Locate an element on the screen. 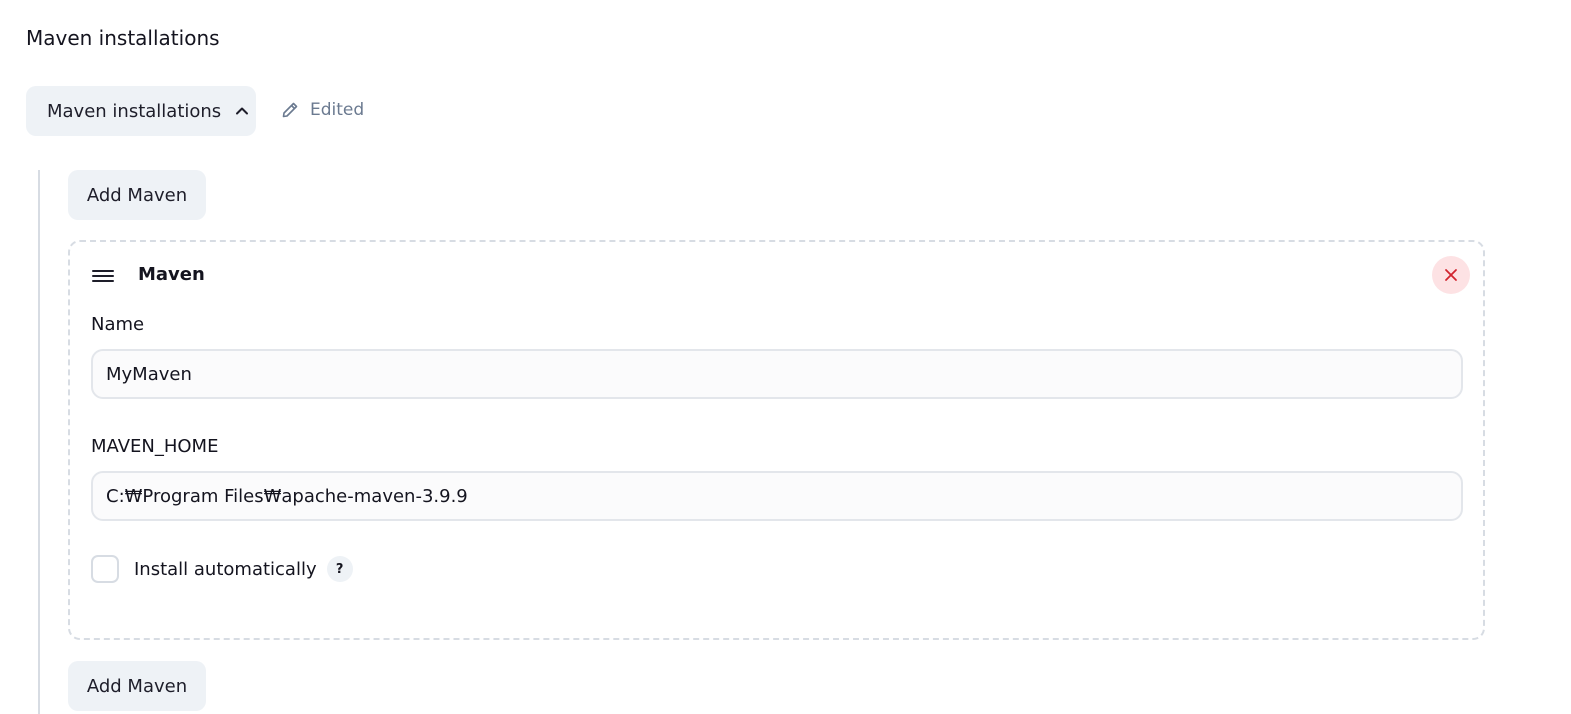 This screenshot has width=1571, height=714. section-title: Maven installations is located at coordinates (123, 38).